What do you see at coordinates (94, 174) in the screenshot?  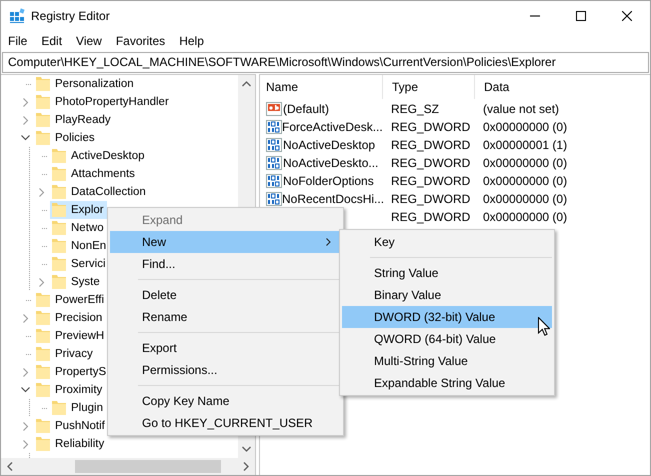 I see `tree-item: Attachments` at bounding box center [94, 174].